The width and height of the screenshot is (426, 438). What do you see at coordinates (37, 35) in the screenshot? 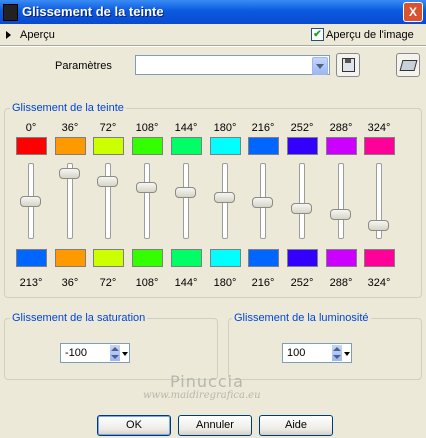
I see `apercu-label: Aperçu` at bounding box center [37, 35].